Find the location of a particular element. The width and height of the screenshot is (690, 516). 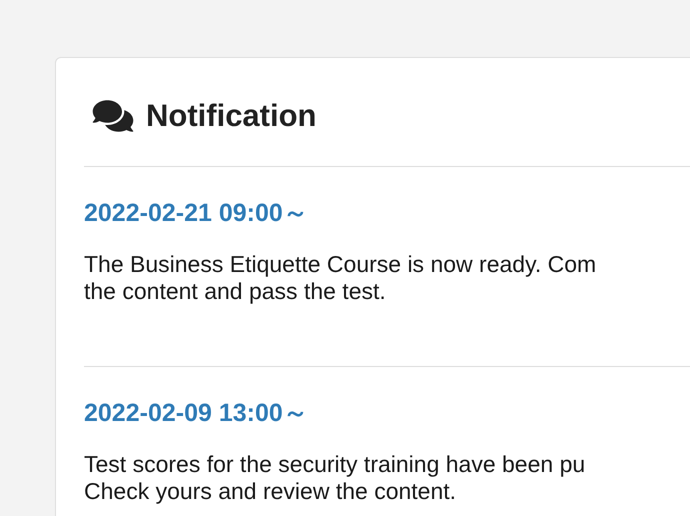

notification-message: Test scores for the security training have been pu Check yours and review the content. is located at coordinates (335, 478).